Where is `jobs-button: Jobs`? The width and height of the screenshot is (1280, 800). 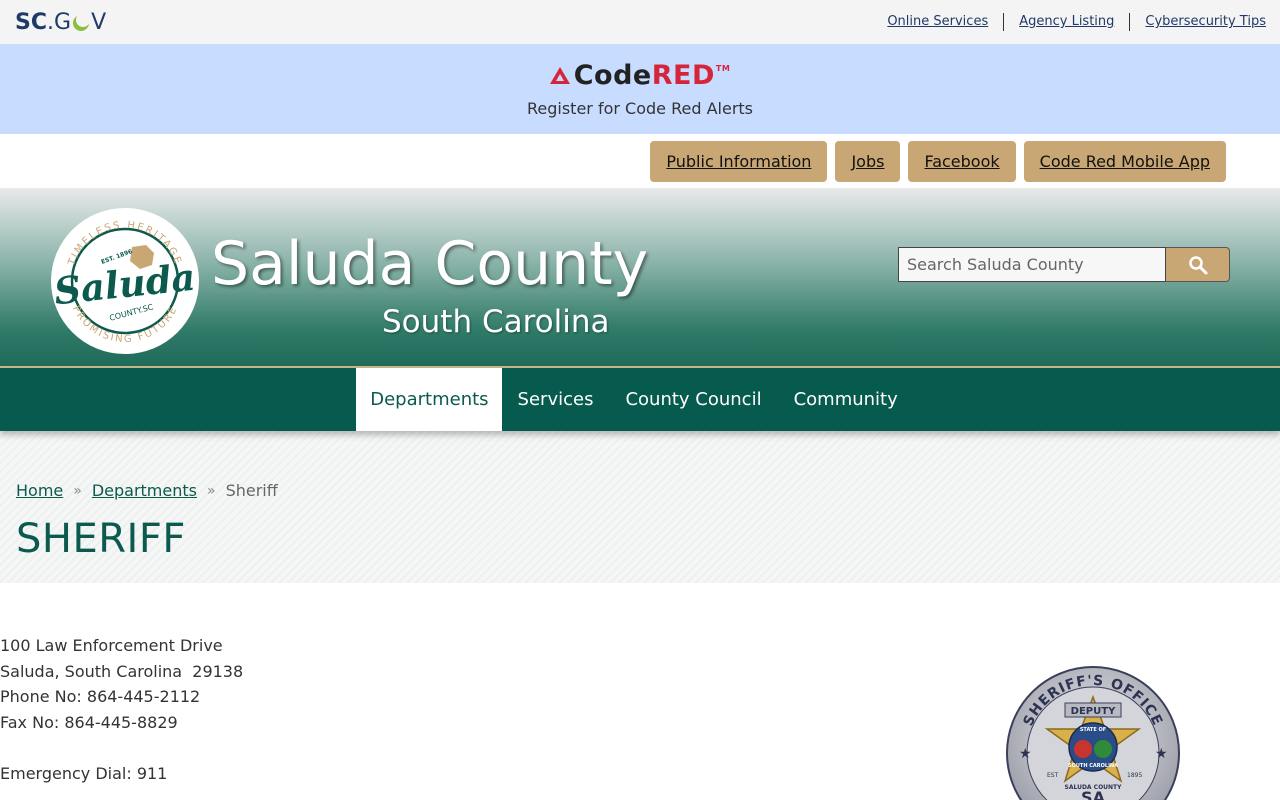 jobs-button: Jobs is located at coordinates (868, 161).